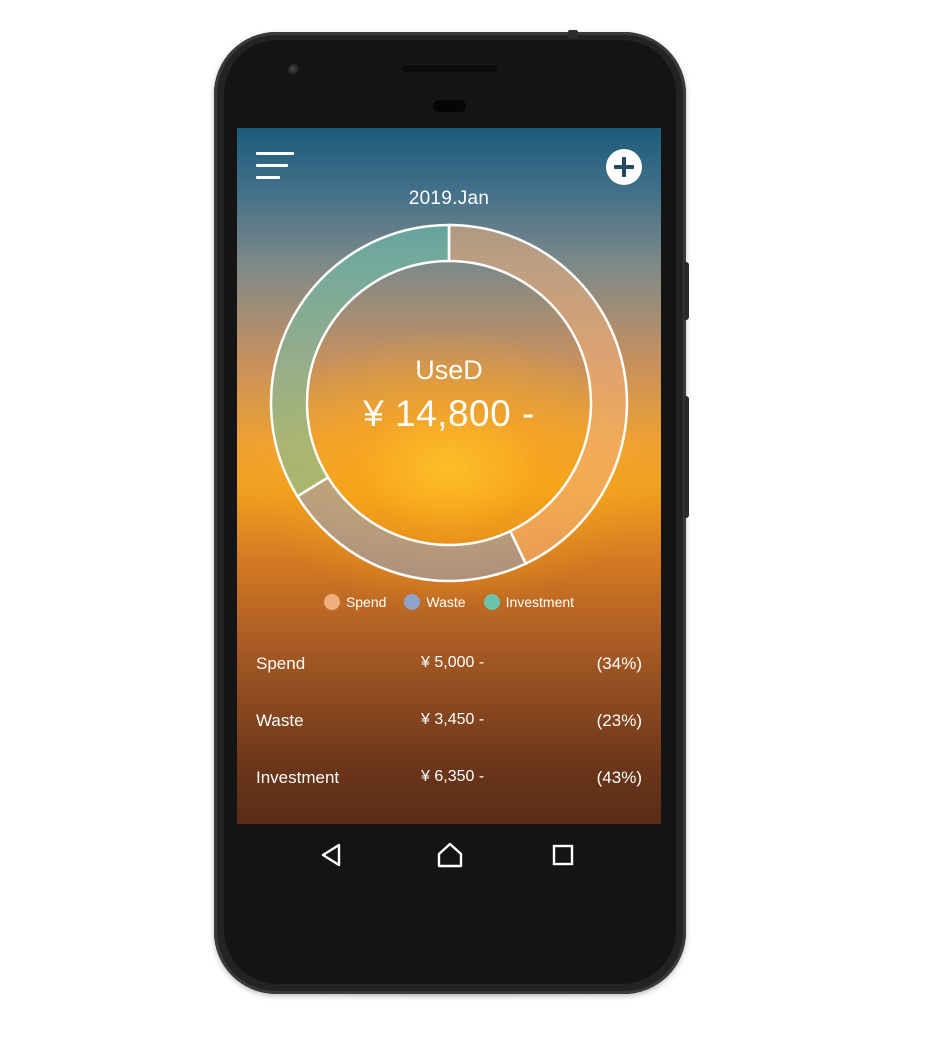 This screenshot has width=929, height=1041. Describe the element at coordinates (281, 663) in the screenshot. I see `row-name: Spend` at that location.